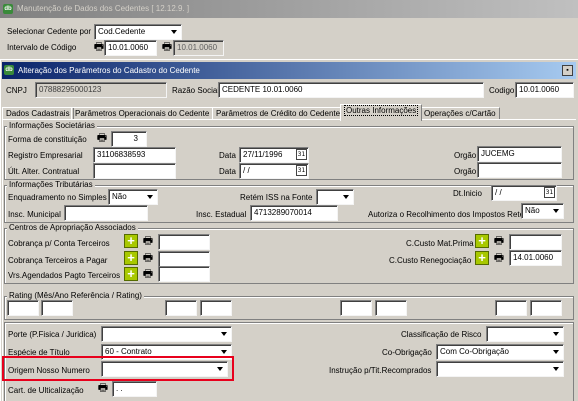  Describe the element at coordinates (166, 334) in the screenshot. I see `porte-combo` at that location.